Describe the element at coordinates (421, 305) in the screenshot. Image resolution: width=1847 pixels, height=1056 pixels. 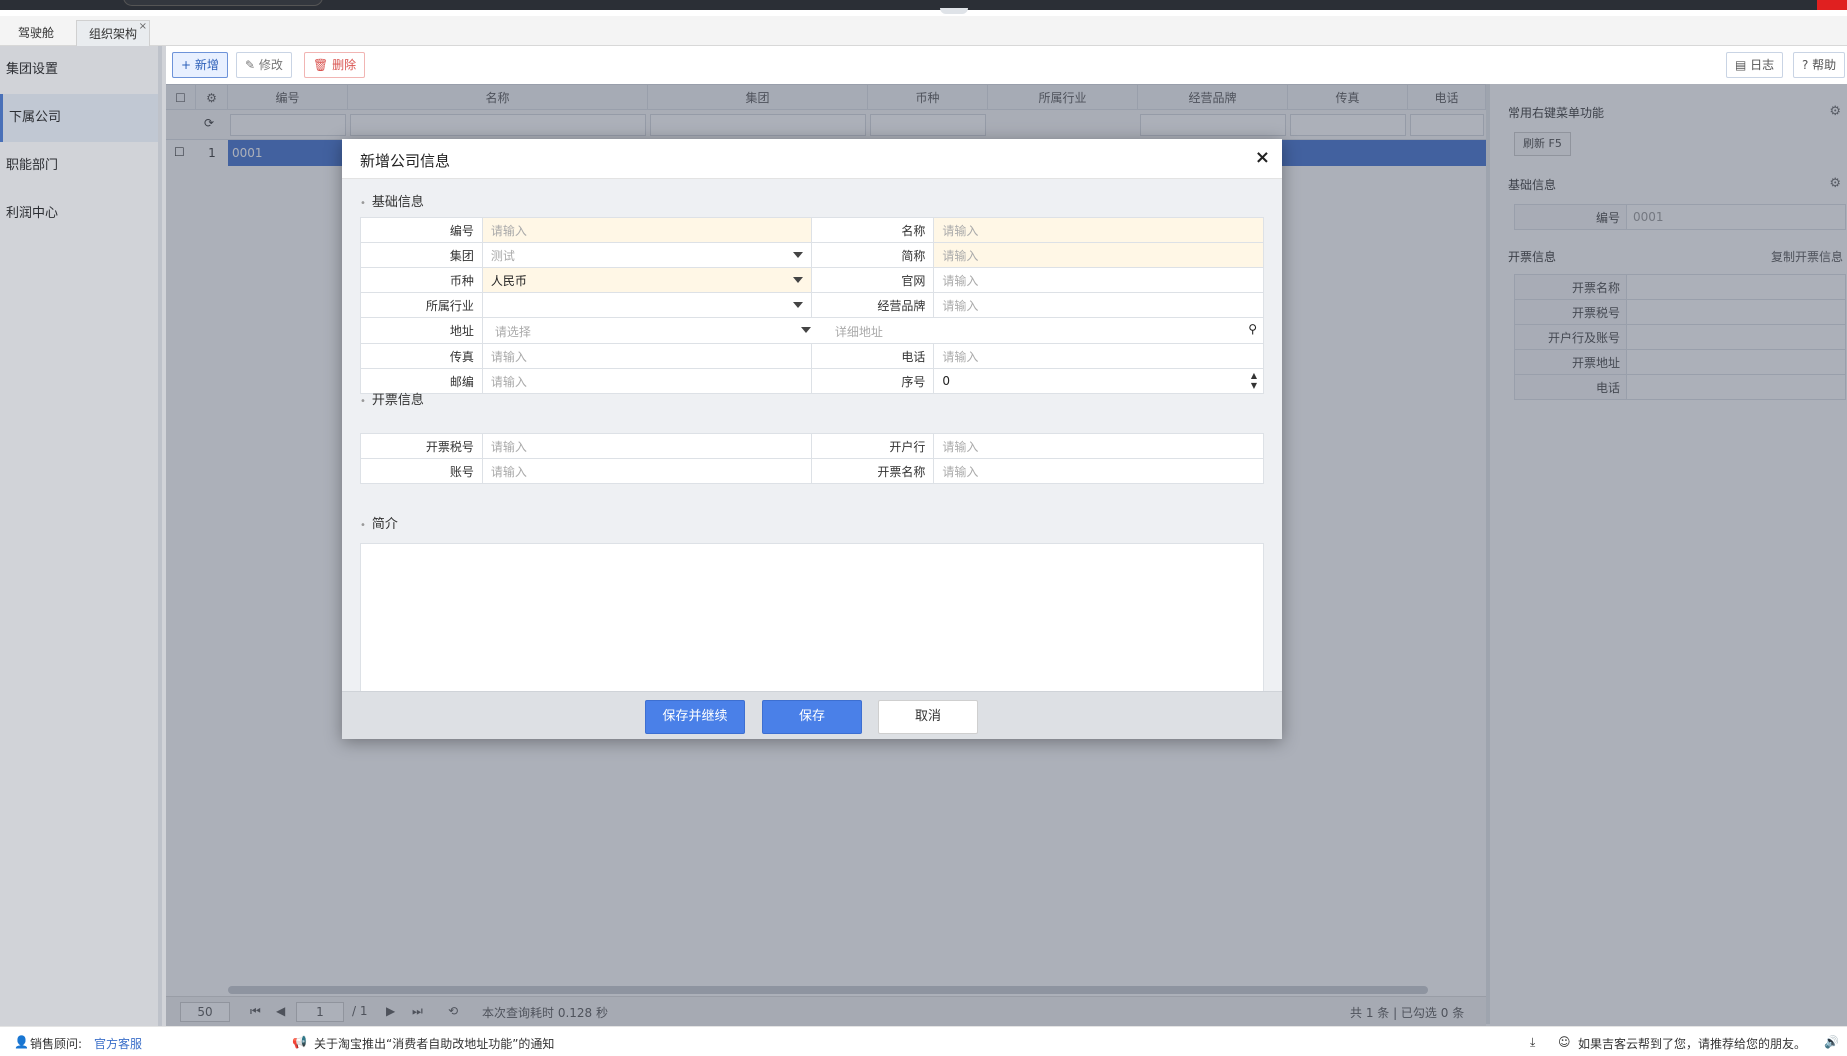
I see `industry-label: 所属行业` at that location.